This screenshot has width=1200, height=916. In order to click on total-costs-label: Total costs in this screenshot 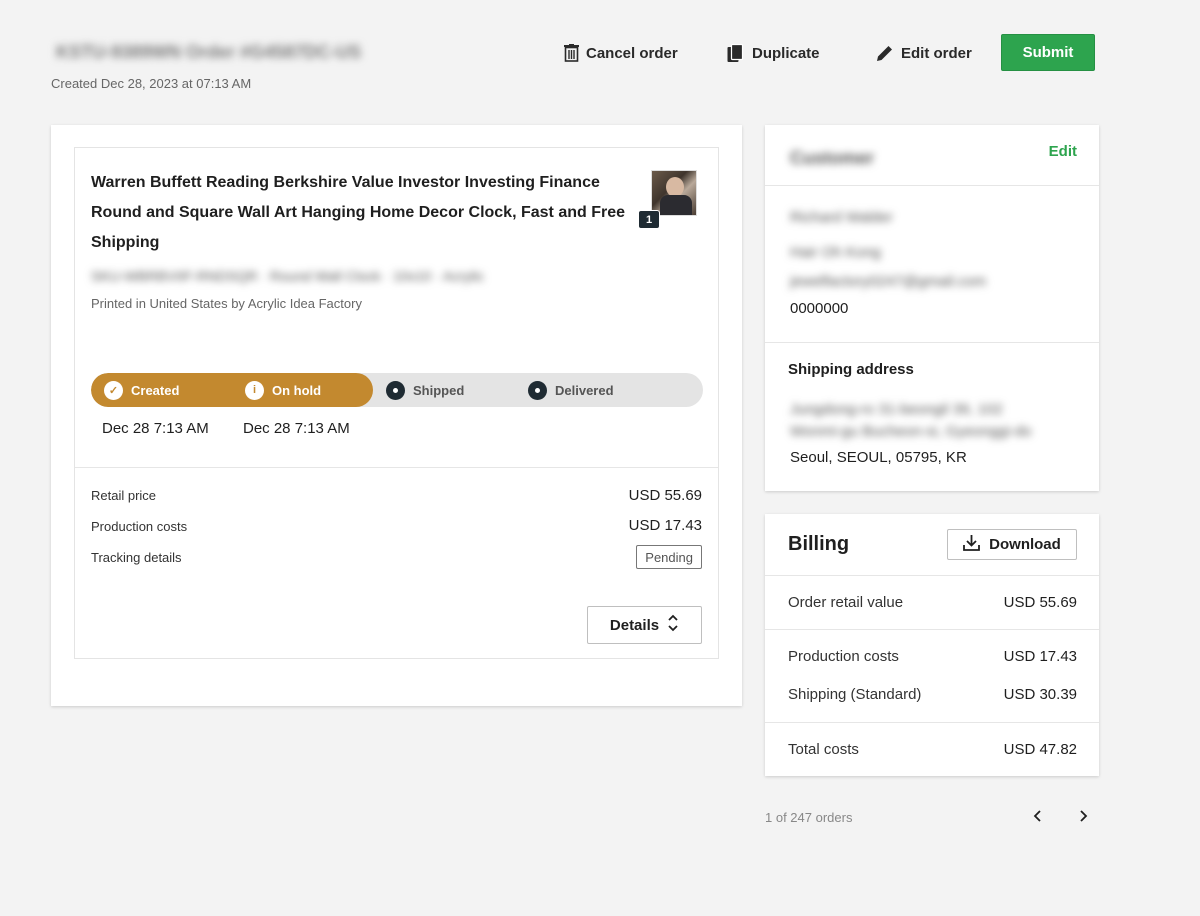, I will do `click(823, 749)`.